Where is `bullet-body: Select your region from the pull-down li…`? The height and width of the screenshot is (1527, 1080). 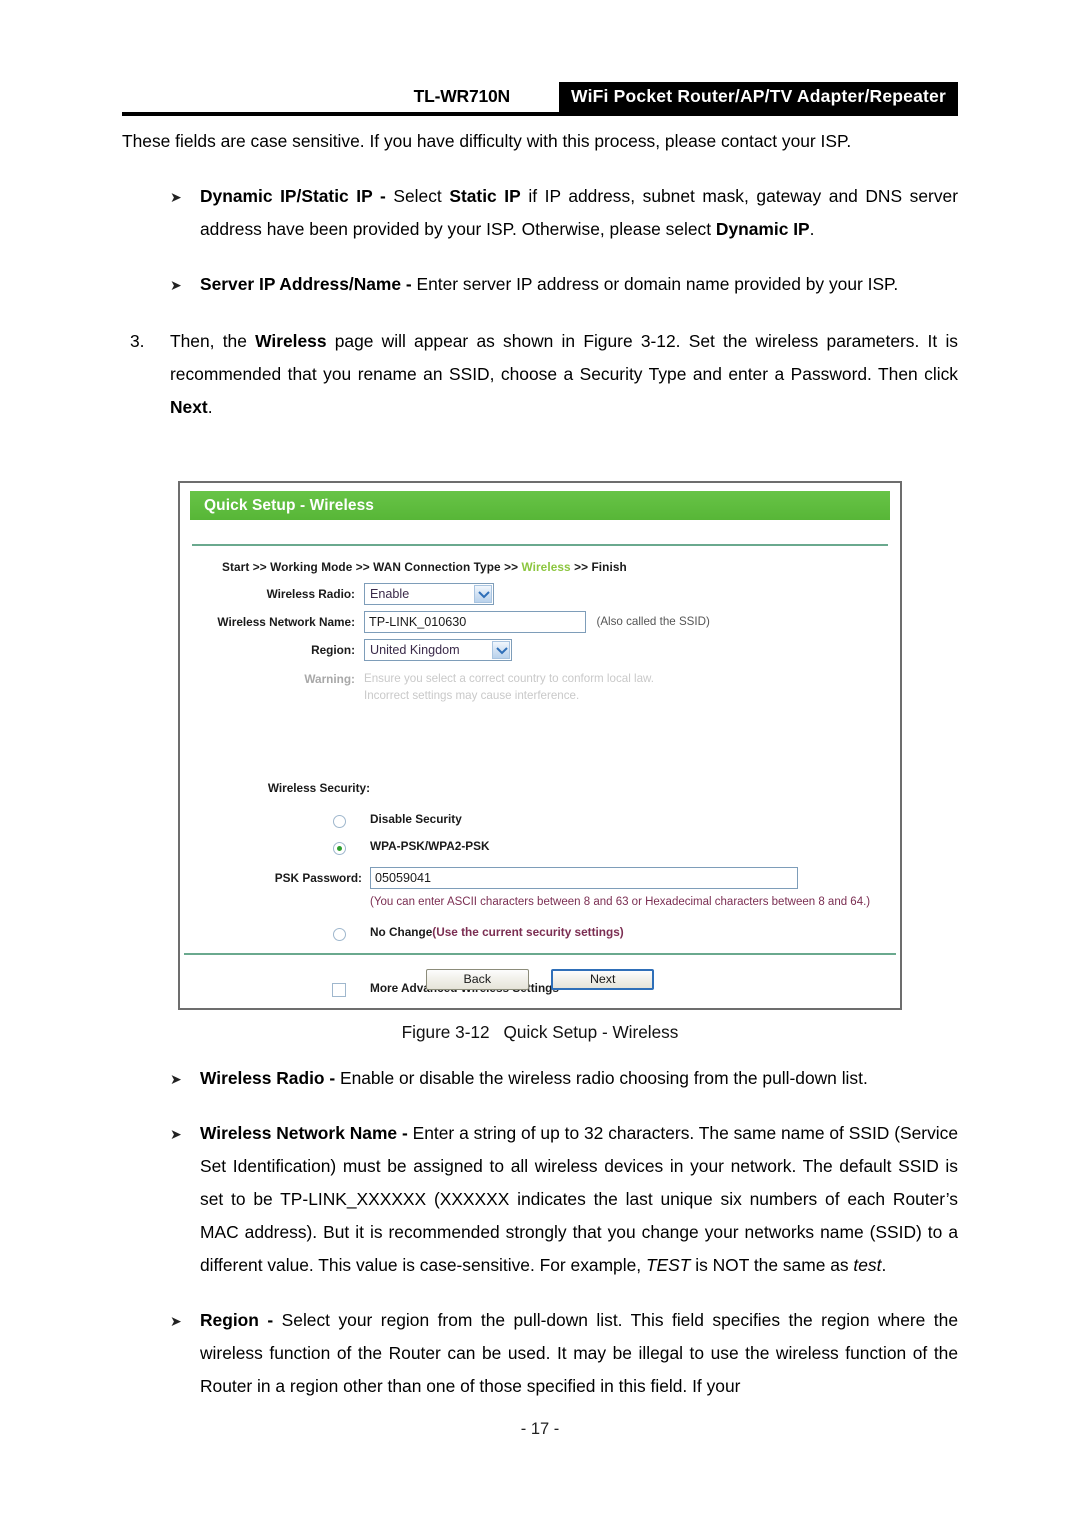
bullet-body: Select your region from the pull-down li… is located at coordinates (579, 1353).